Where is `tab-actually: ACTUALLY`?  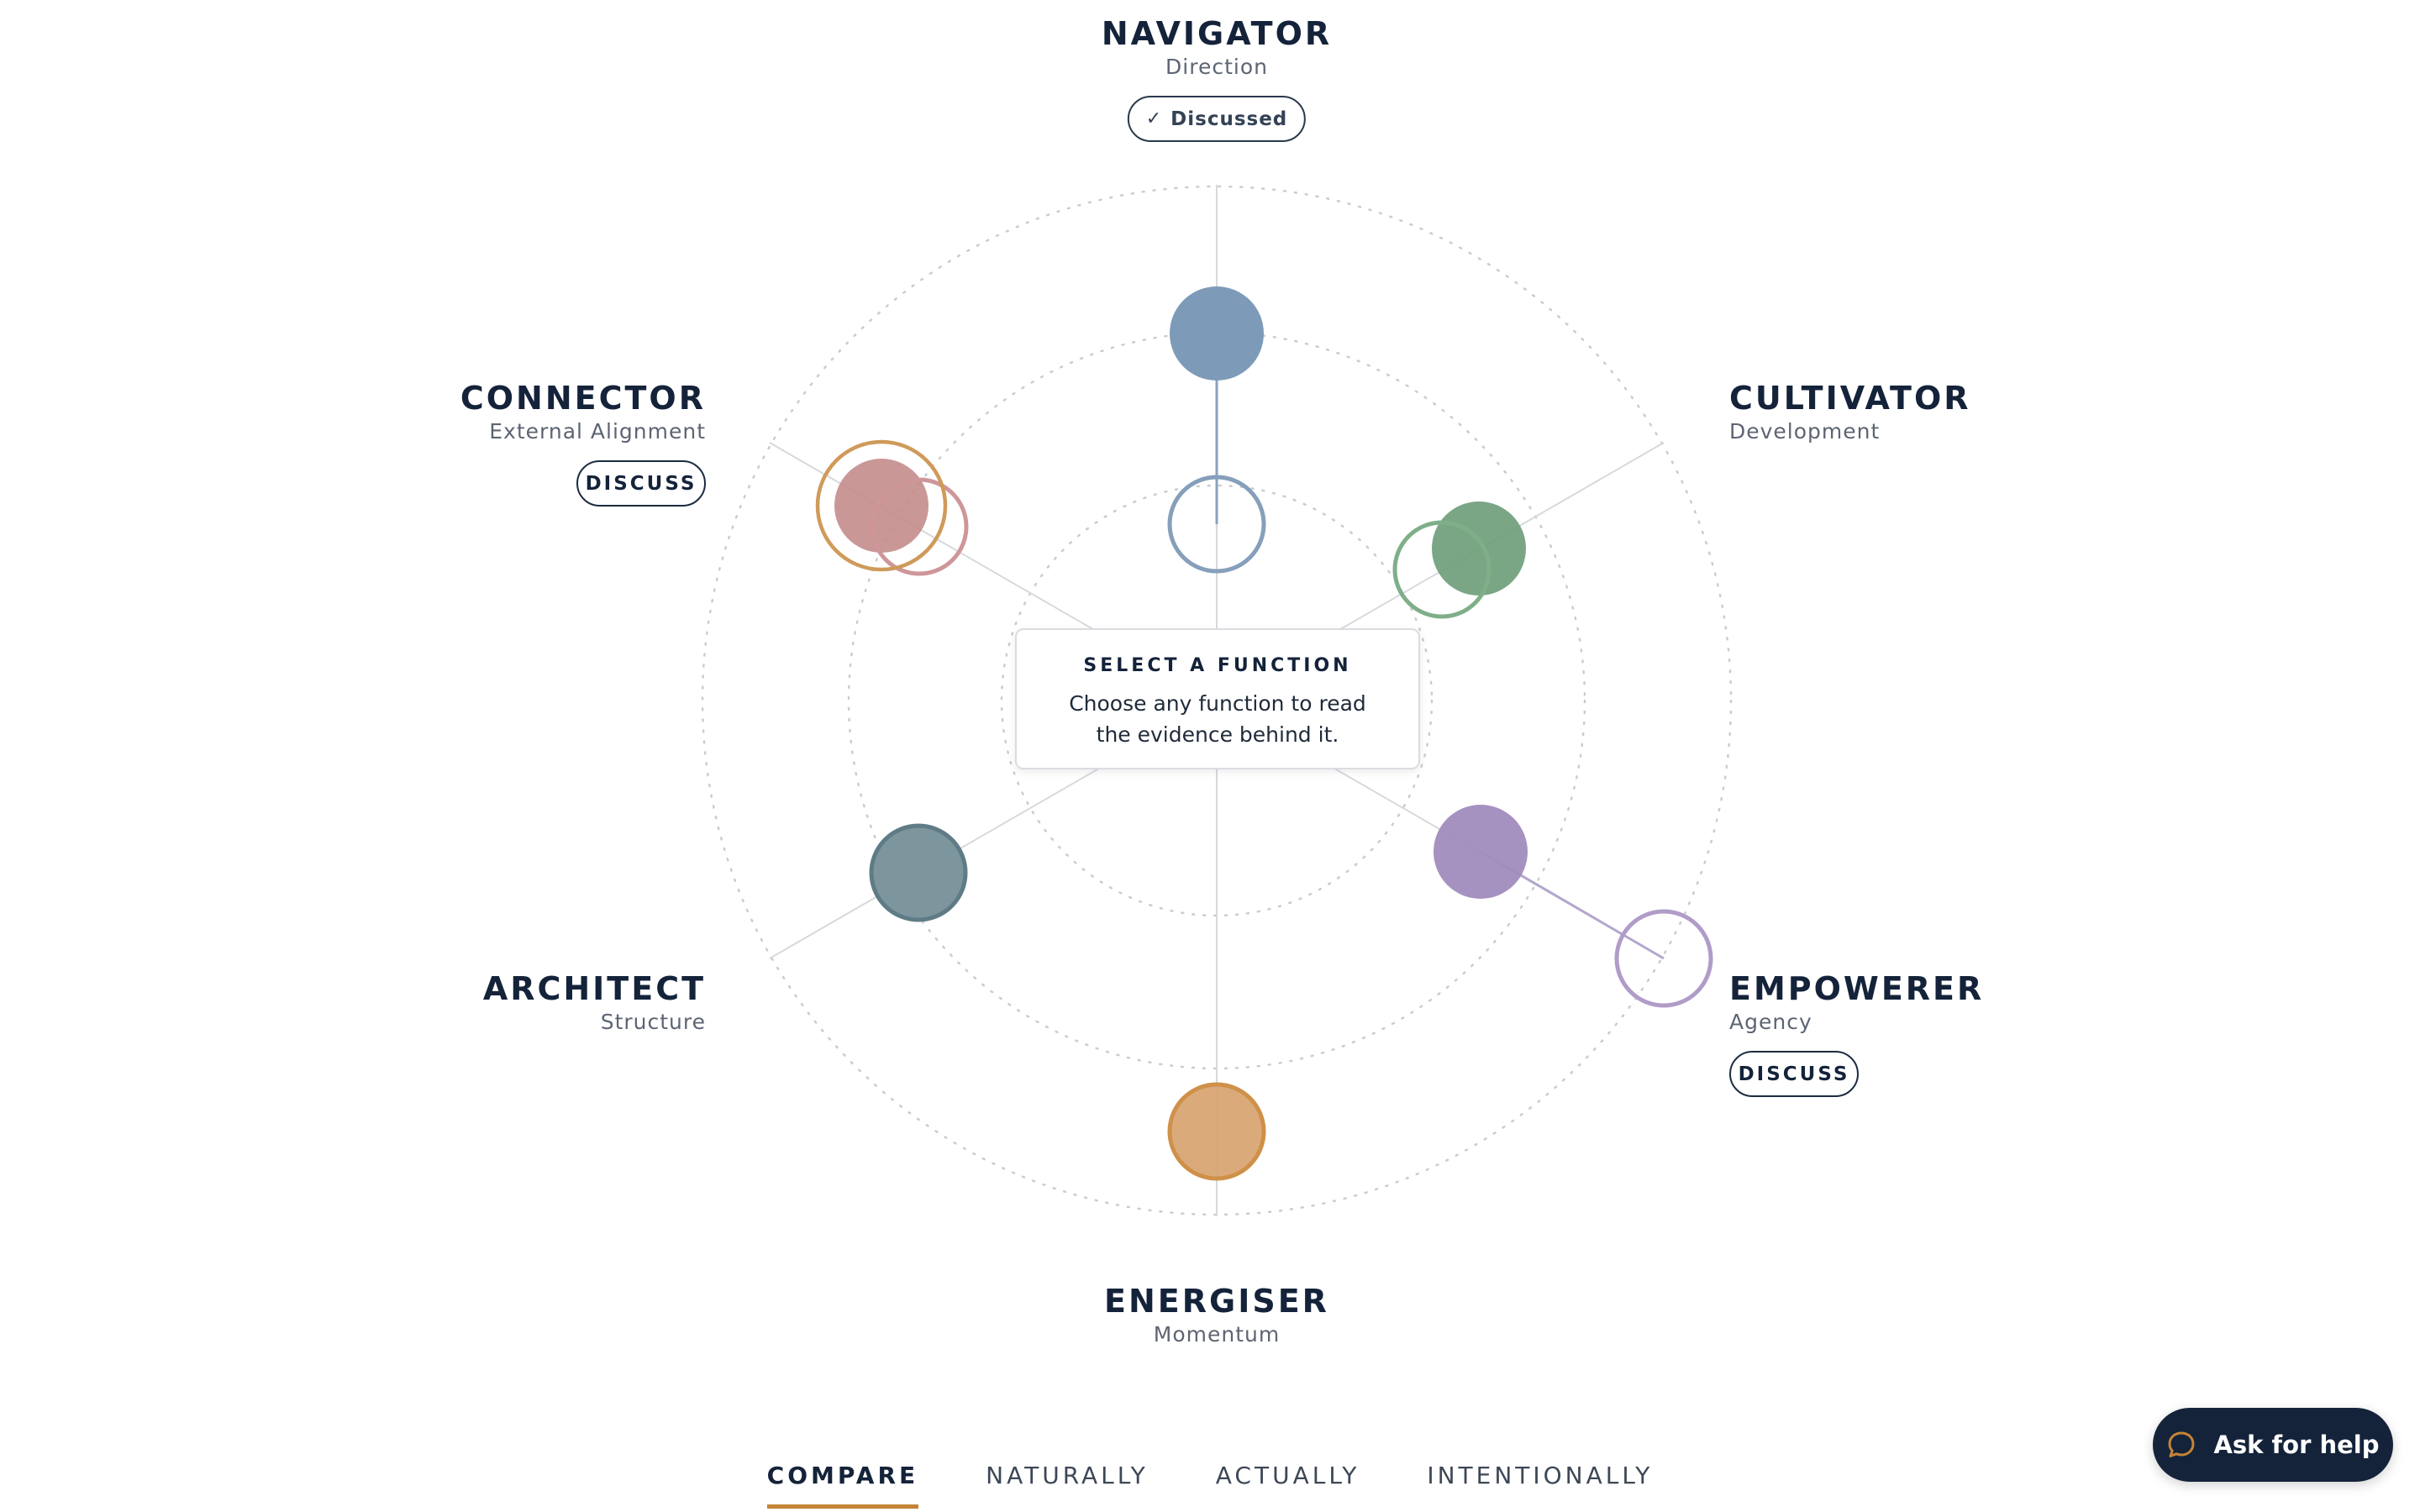 tab-actually: ACTUALLY is located at coordinates (1288, 1481).